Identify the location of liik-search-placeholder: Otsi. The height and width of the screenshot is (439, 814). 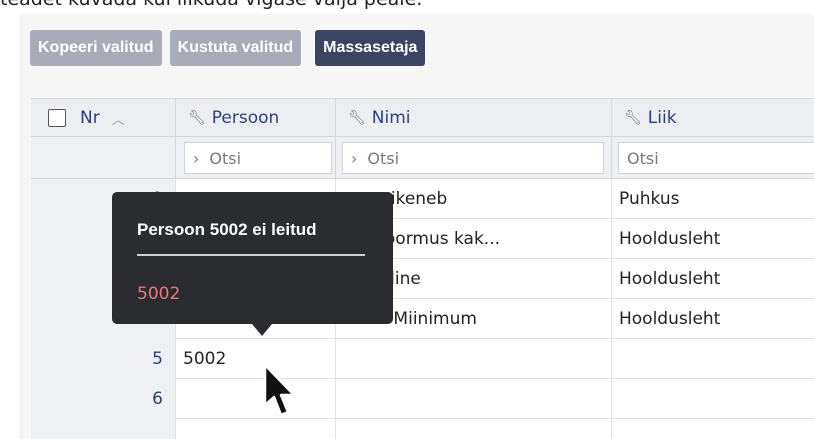
(643, 158).